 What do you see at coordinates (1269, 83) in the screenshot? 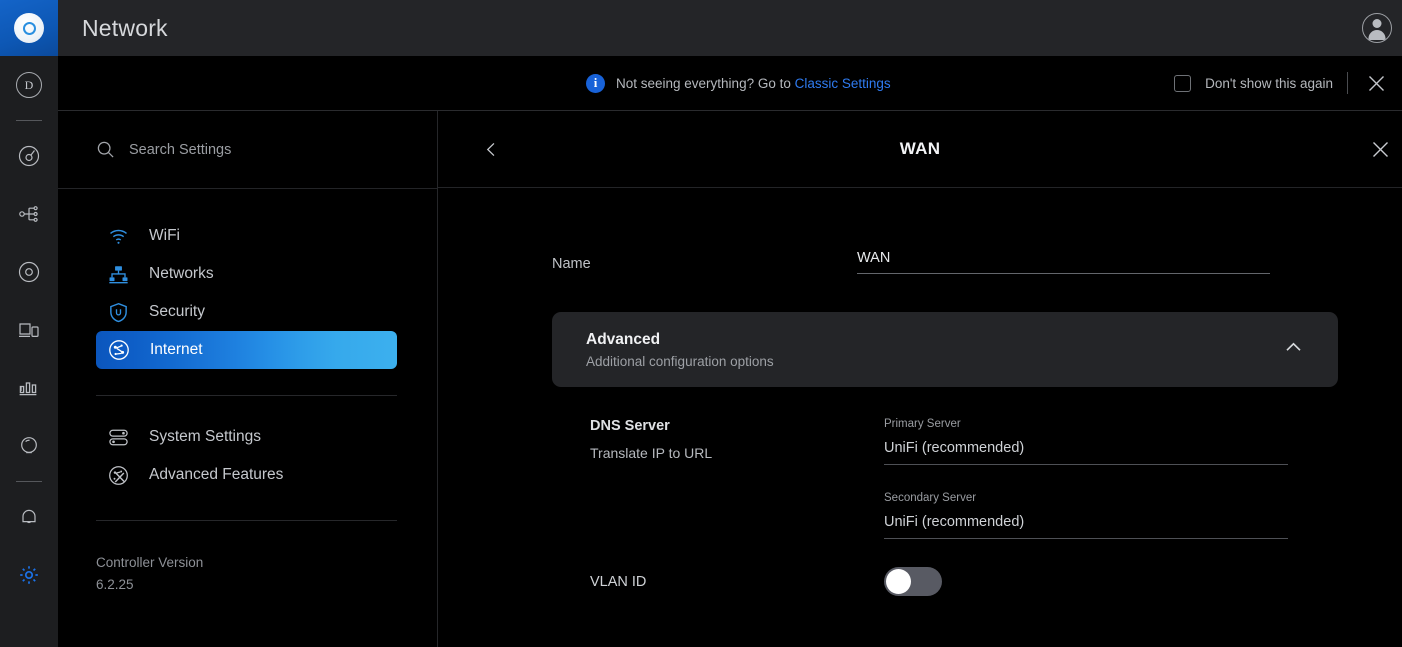
I see `dont-show-again-label: Don't show this again` at bounding box center [1269, 83].